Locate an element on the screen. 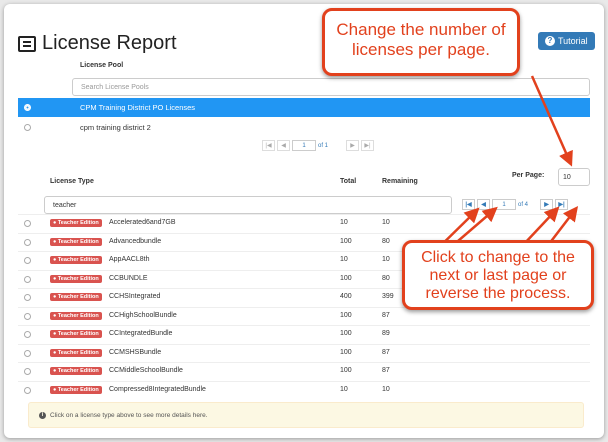  page-header: License Report is located at coordinates (97, 43).